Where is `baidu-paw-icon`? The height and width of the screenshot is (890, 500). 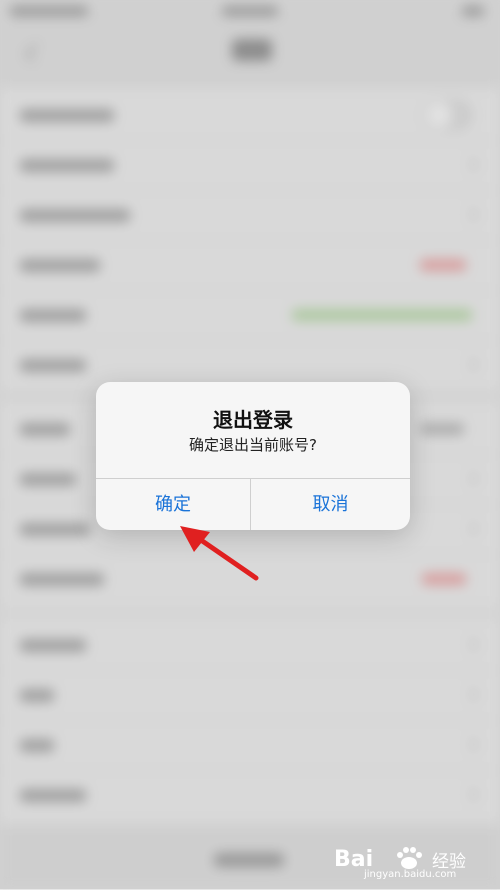
baidu-paw-icon is located at coordinates (409, 858).